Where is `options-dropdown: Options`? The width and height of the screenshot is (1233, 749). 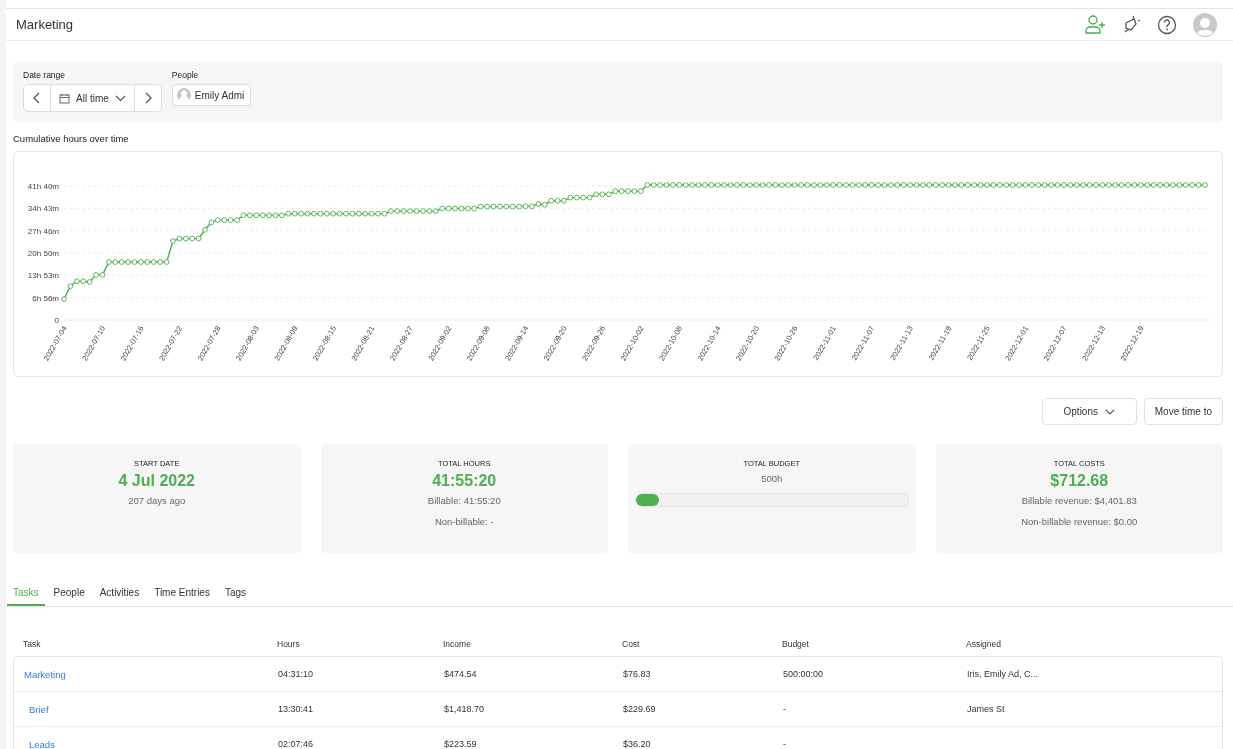 options-dropdown: Options is located at coordinates (1089, 411).